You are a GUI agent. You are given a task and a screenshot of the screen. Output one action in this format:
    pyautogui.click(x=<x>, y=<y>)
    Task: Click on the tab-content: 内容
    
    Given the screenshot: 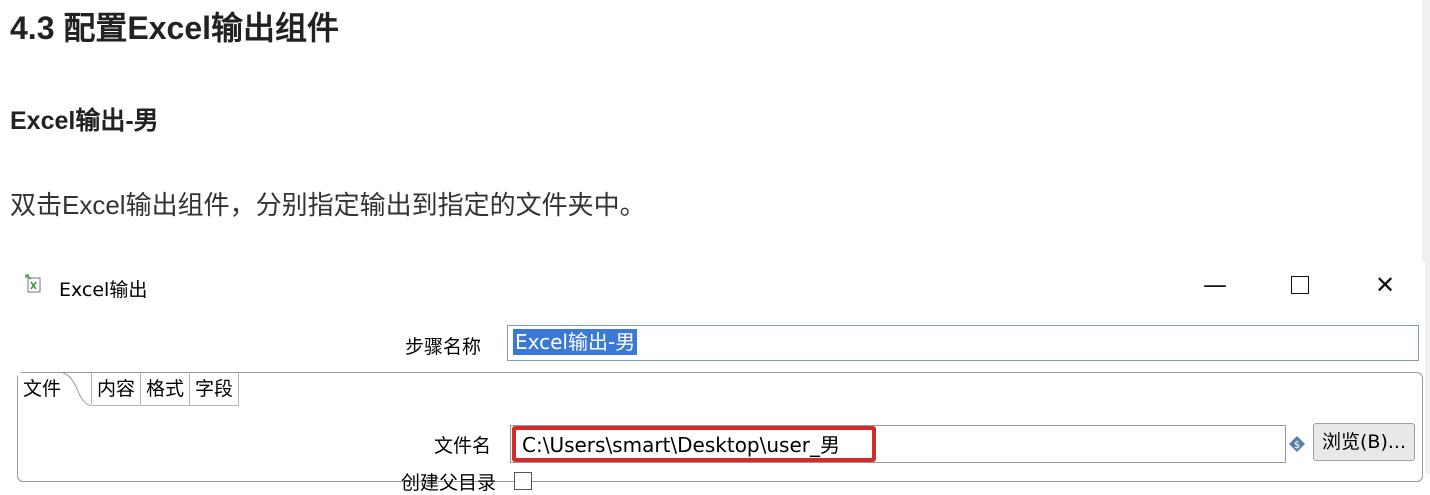 What is the action you would take?
    pyautogui.click(x=117, y=389)
    